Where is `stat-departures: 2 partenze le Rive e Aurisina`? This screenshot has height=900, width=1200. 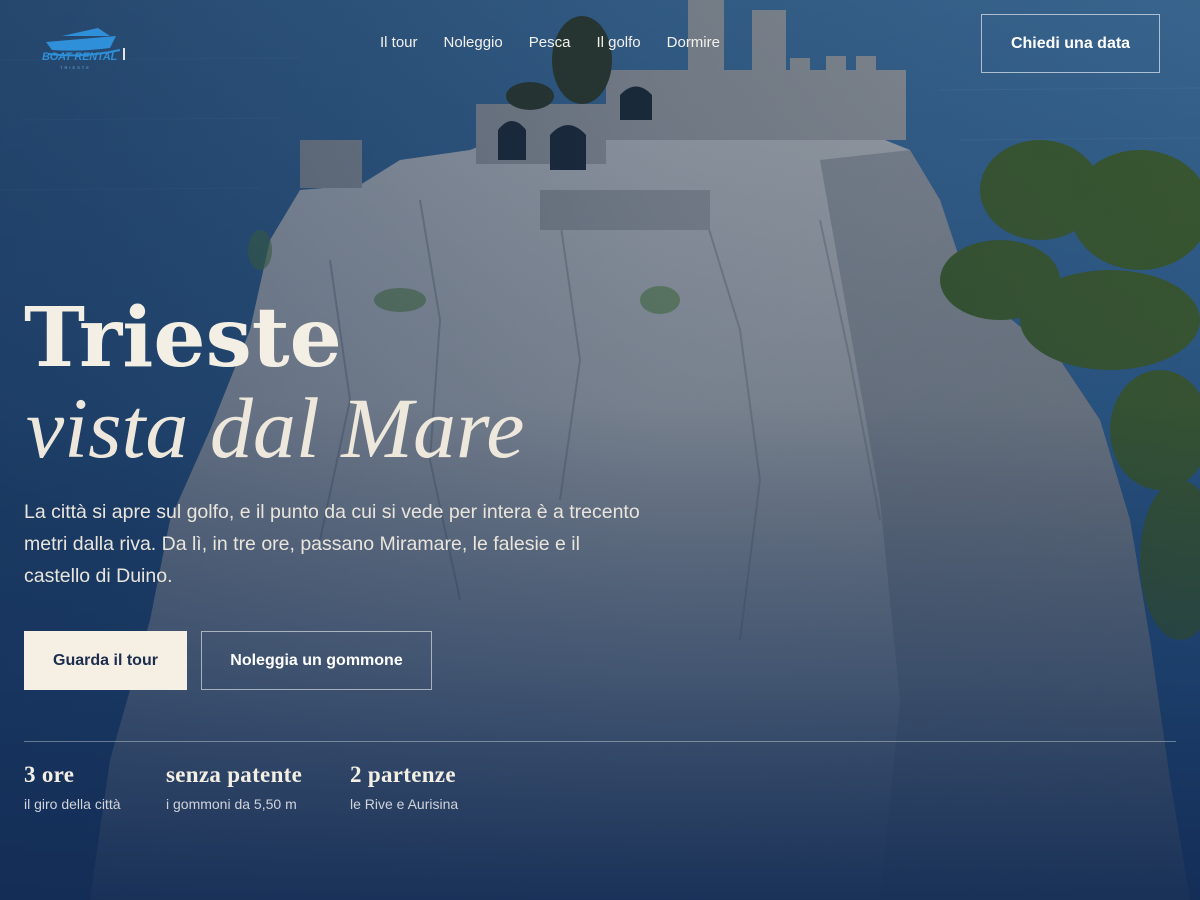 stat-departures: 2 partenze le Rive e Aurisina is located at coordinates (404, 787).